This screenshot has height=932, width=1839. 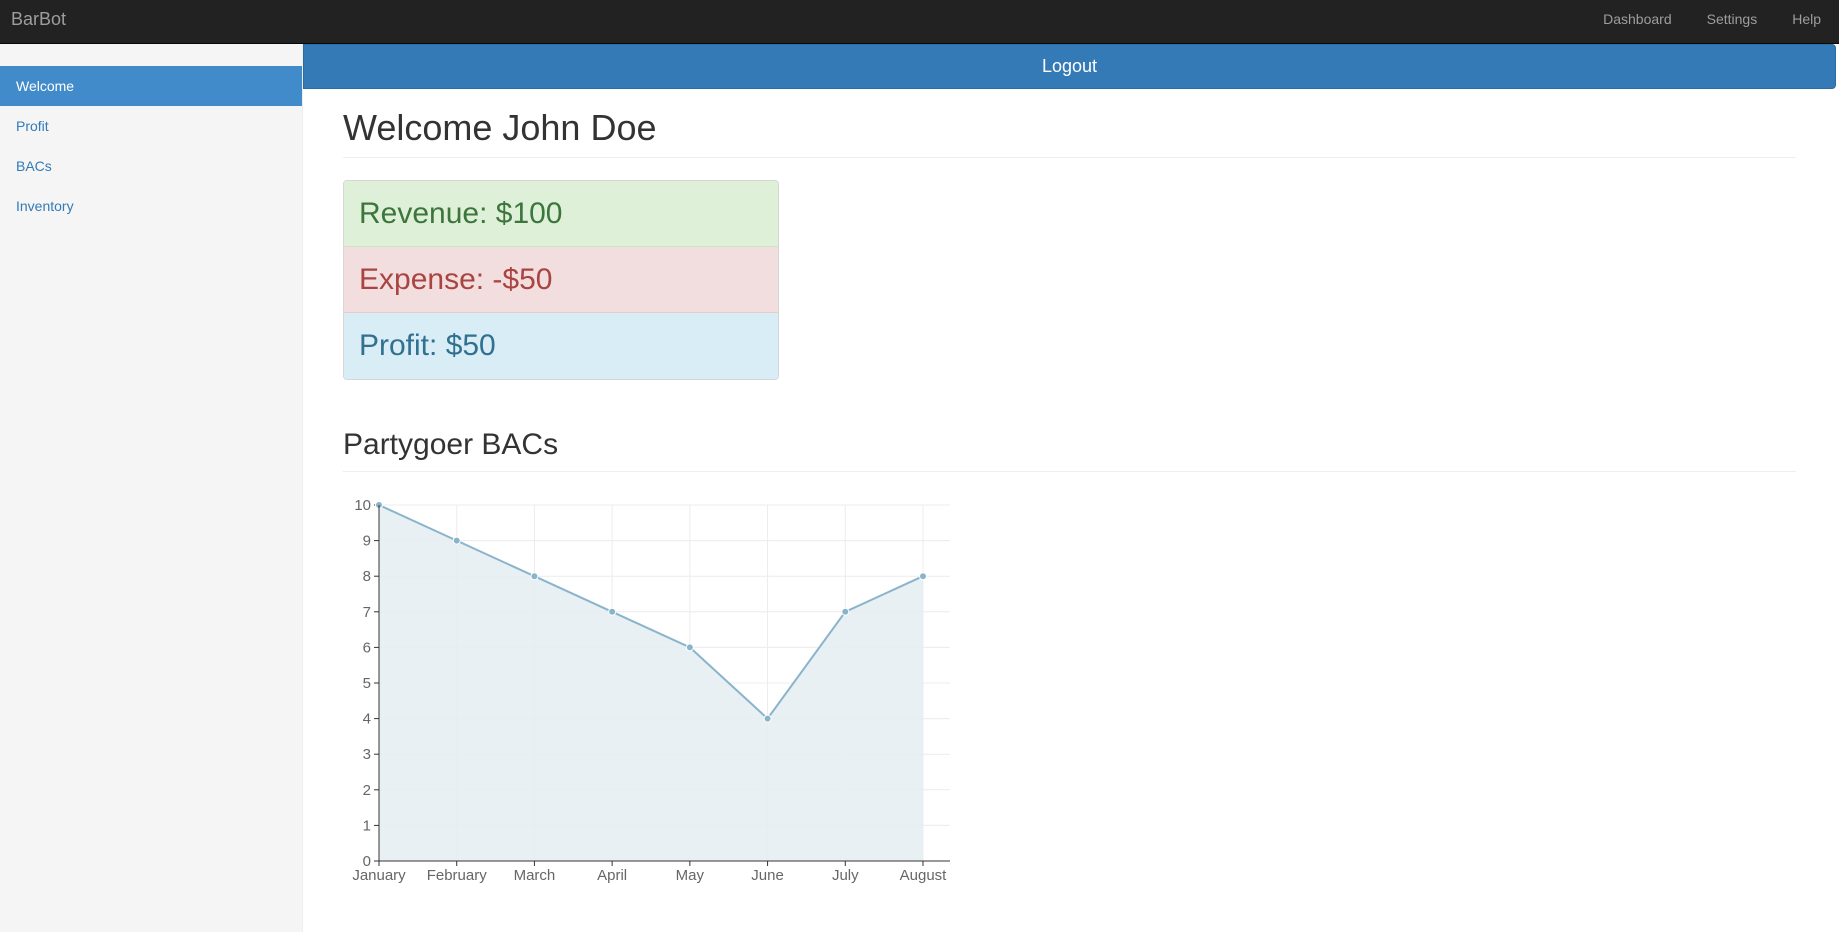 I want to click on y-tick-label: 7, so click(x=367, y=612).